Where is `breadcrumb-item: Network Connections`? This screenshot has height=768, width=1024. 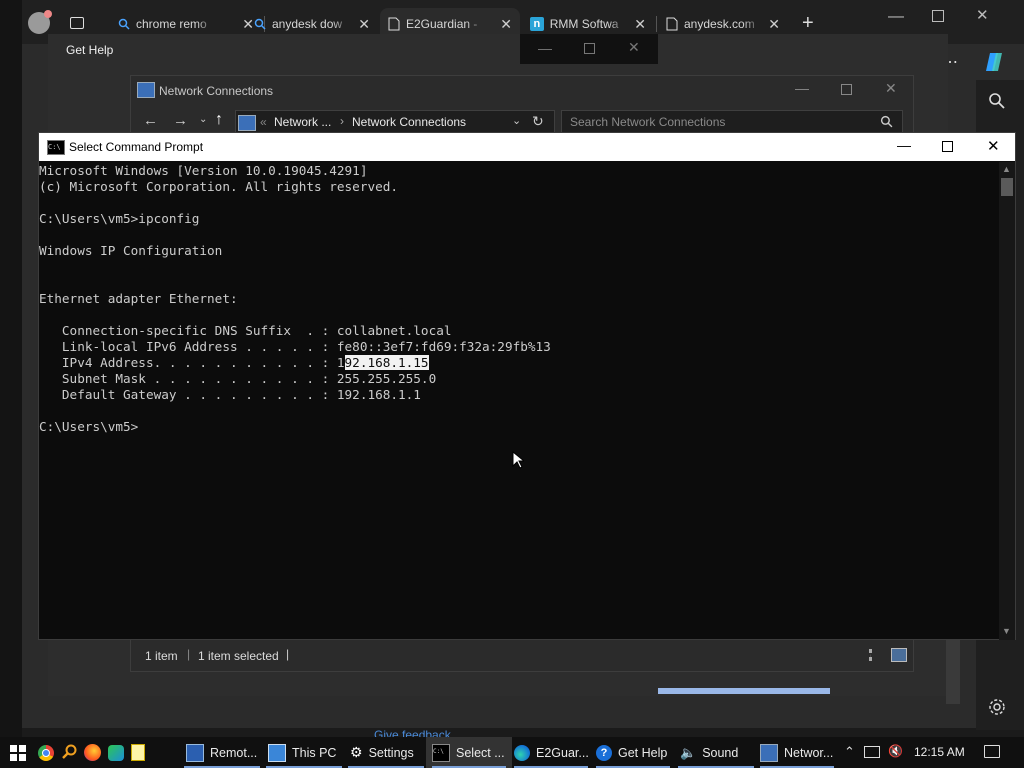 breadcrumb-item: Network Connections is located at coordinates (409, 122).